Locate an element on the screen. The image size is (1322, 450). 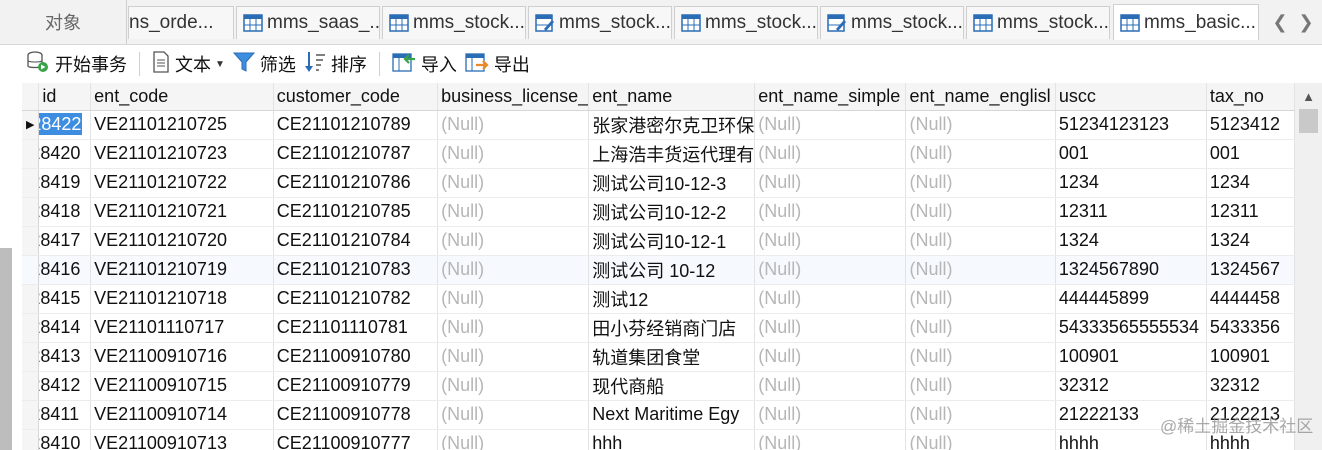
cell-tax-no: 32312 is located at coordinates (1250, 386).